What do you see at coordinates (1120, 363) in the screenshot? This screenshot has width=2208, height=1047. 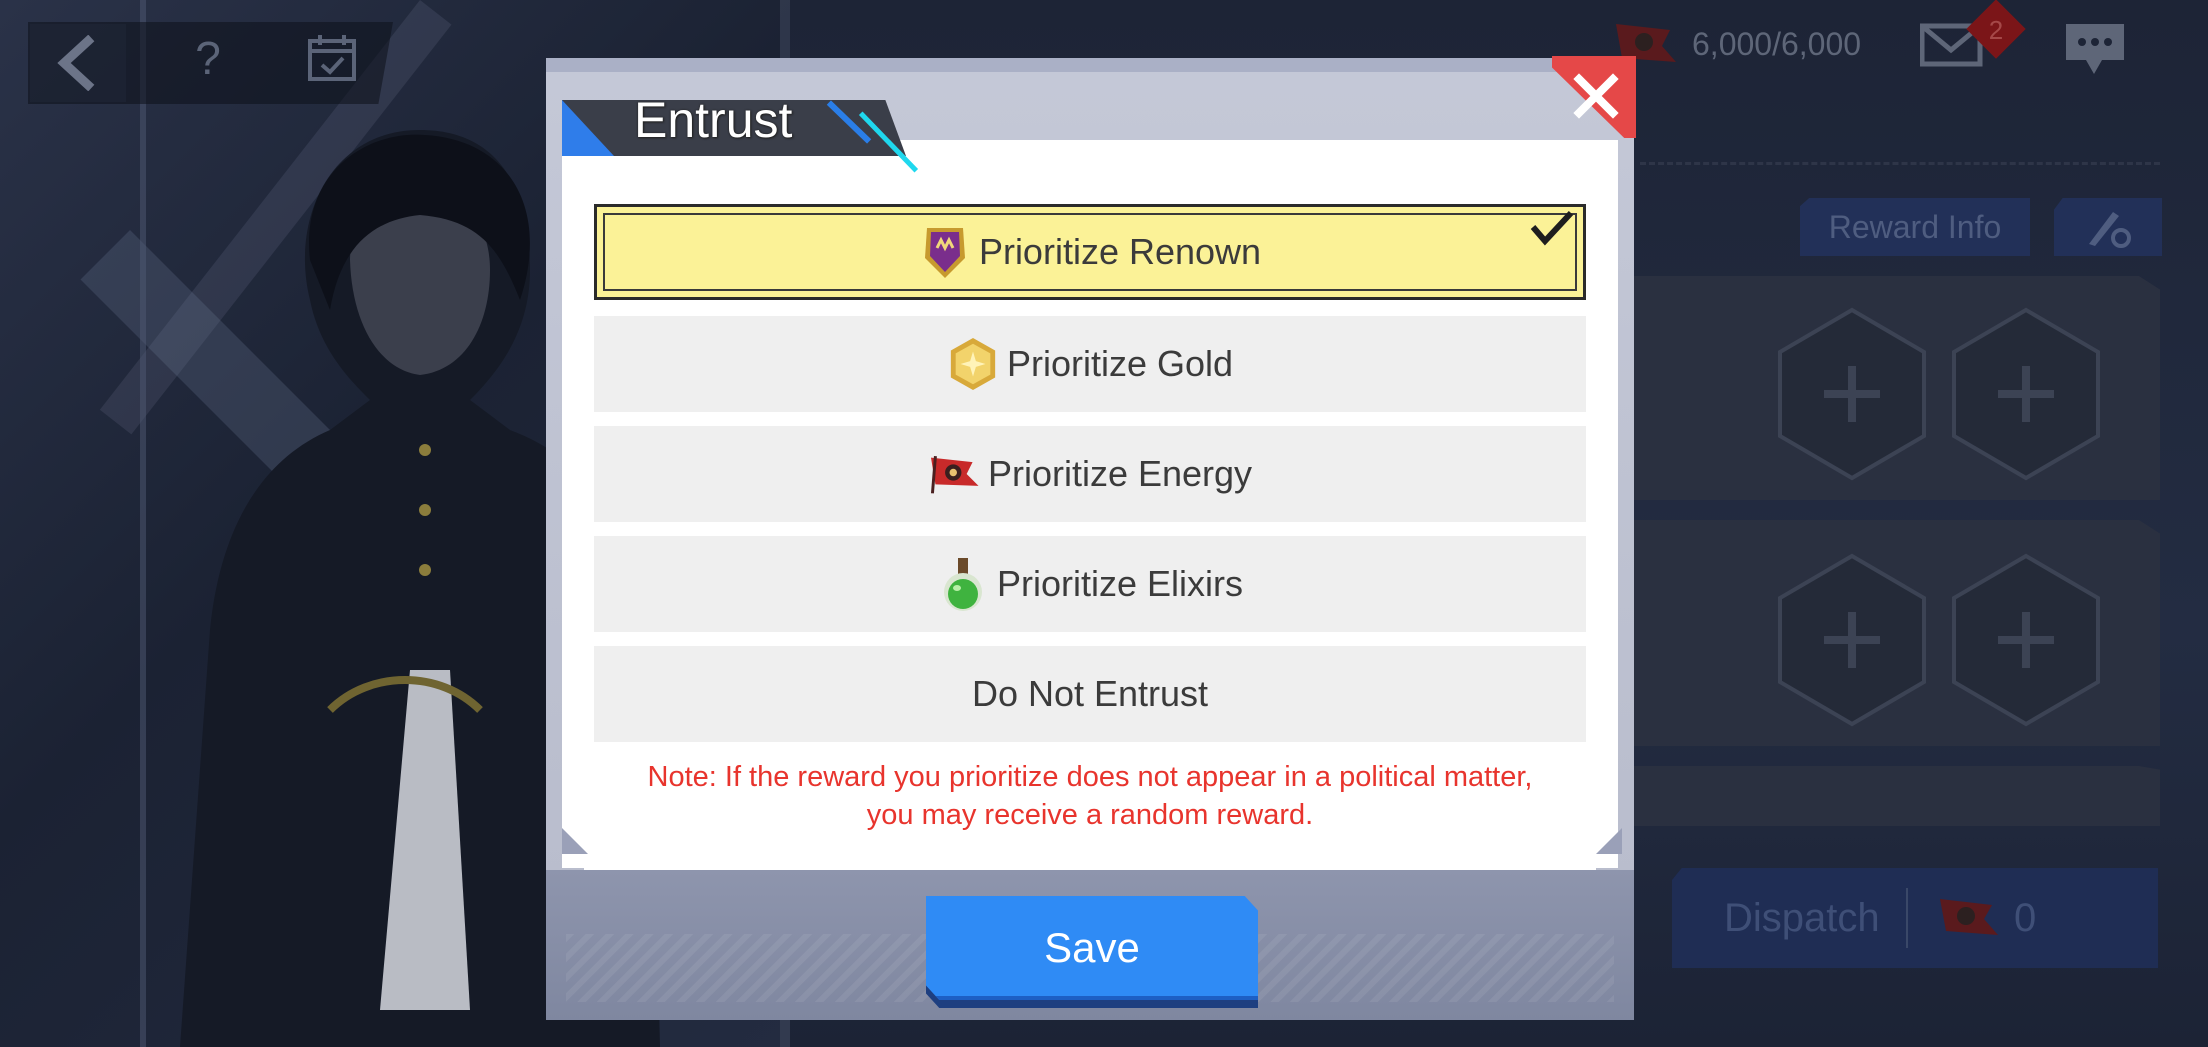 I see `option-label: Prioritize Gold` at bounding box center [1120, 363].